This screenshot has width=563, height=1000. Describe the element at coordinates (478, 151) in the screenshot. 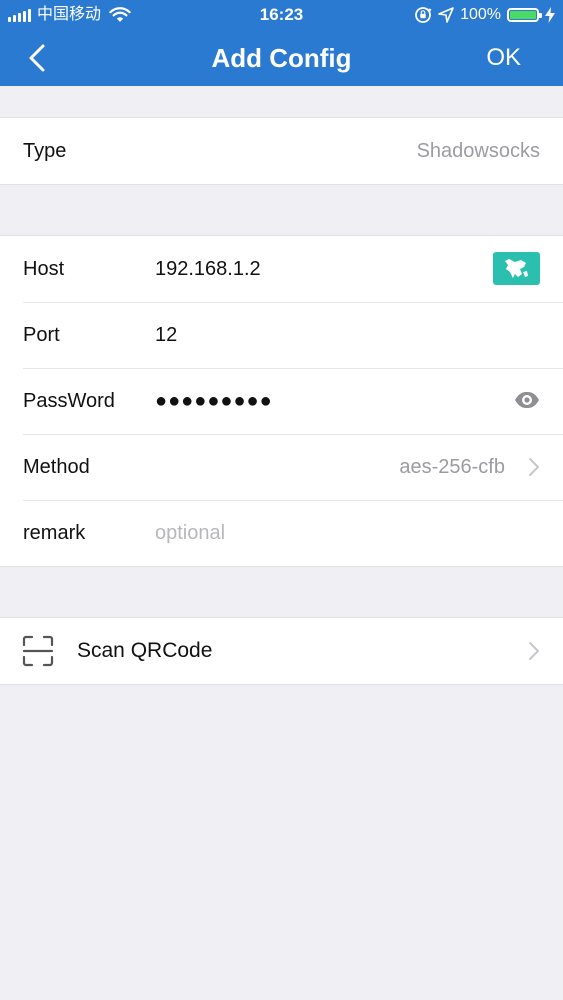

I see `type-value: Shadowsocks` at that location.